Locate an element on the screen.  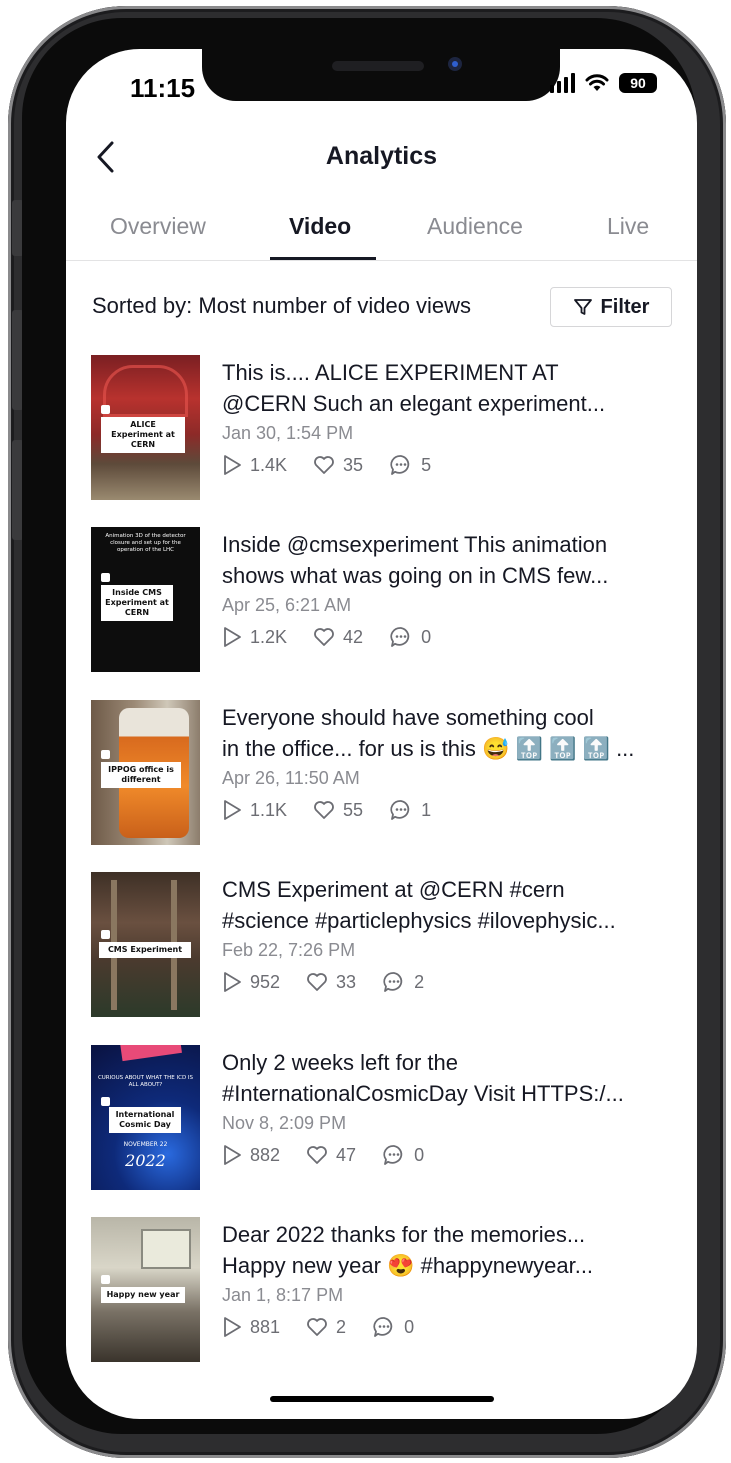
tab-video: Video is located at coordinates (320, 226).